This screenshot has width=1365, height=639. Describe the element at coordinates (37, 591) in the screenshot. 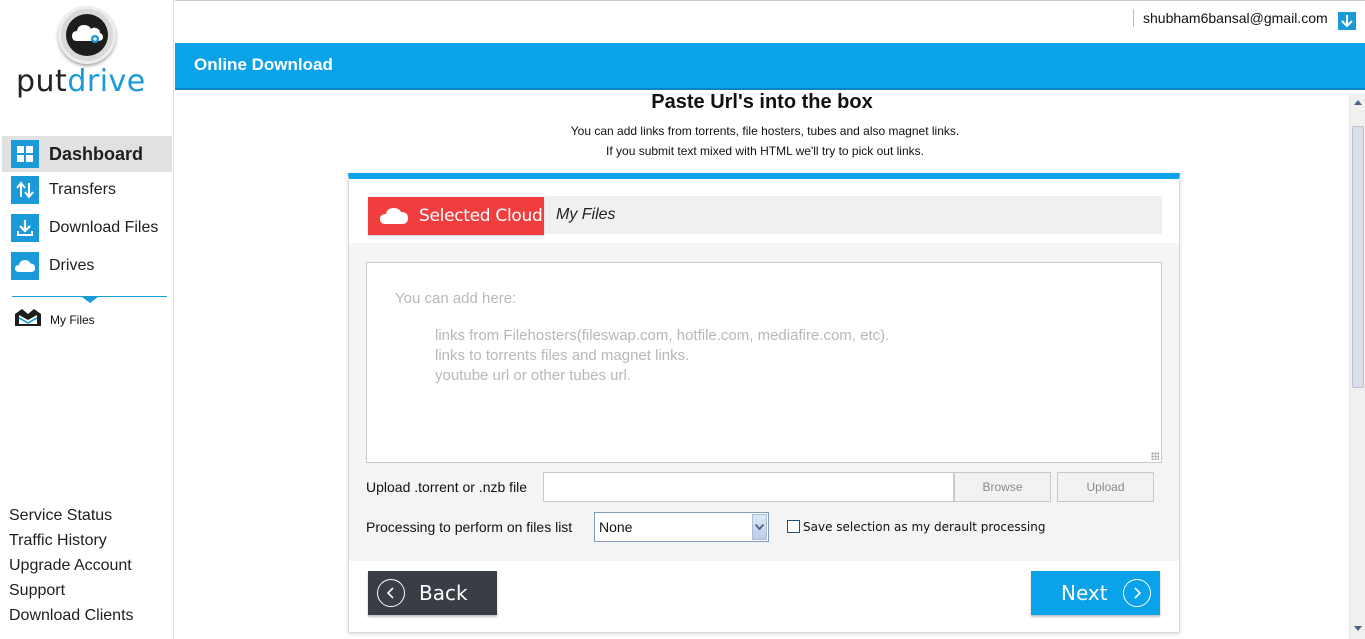

I see `link-support: Support` at that location.